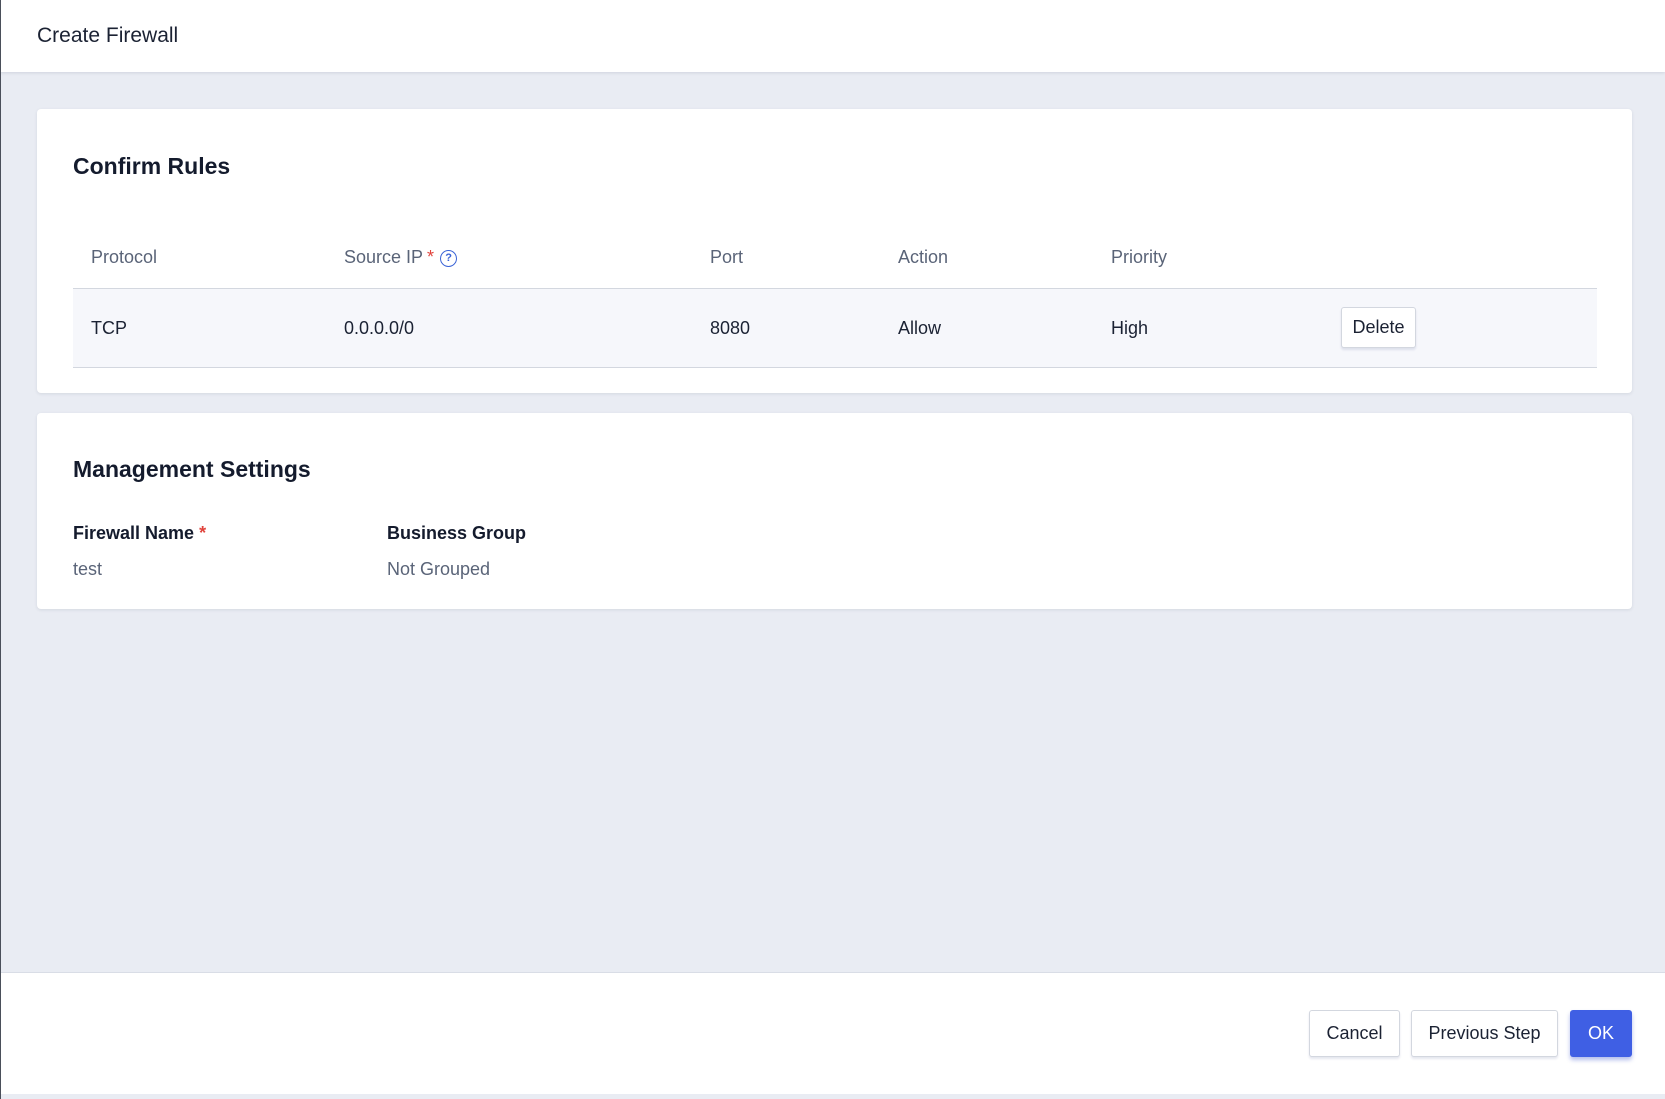  Describe the element at coordinates (134, 533) in the screenshot. I see `firewall-name-label-text: Firewall Name` at that location.